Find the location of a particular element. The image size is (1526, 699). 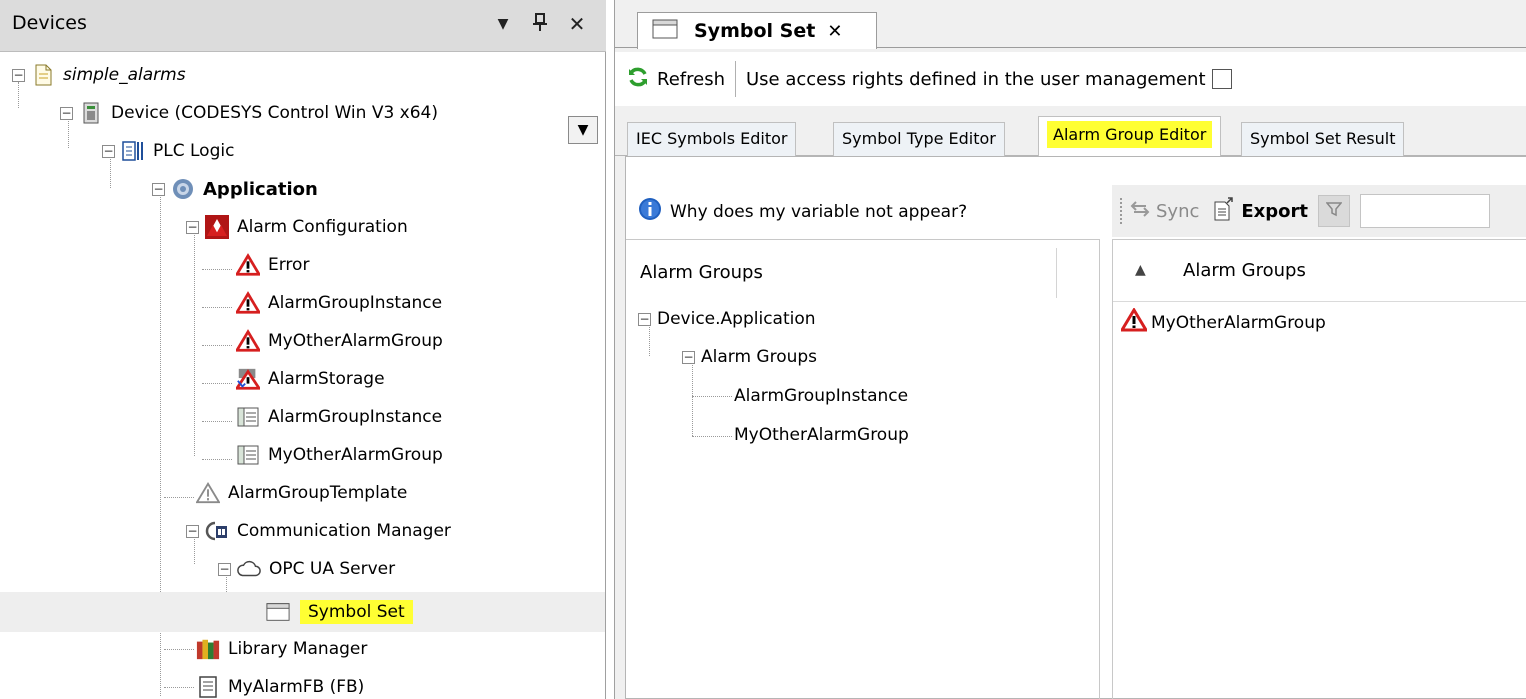

right-pane-header: Alarm Groups is located at coordinates (1244, 270).